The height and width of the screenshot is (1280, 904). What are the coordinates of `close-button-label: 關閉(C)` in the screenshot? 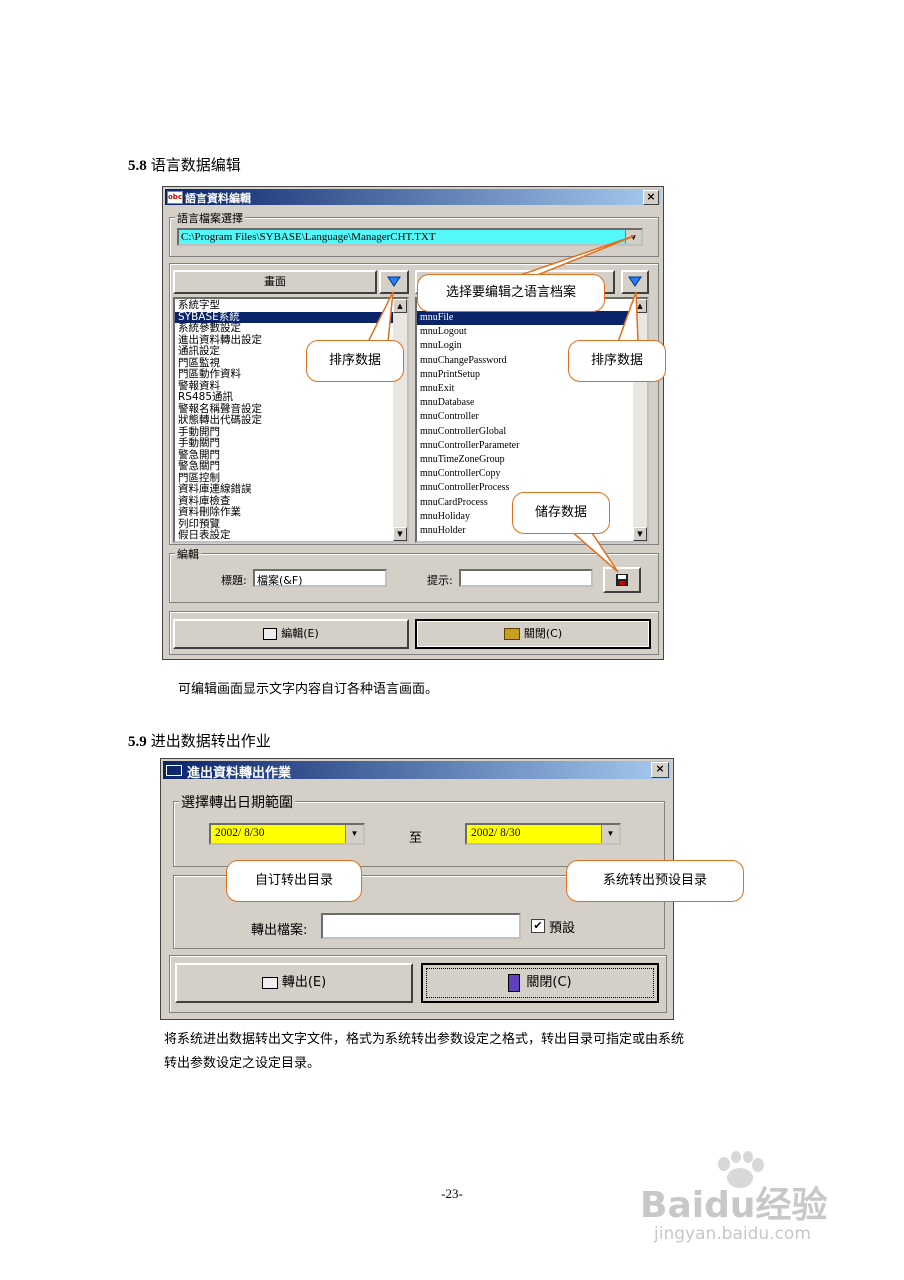 It's located at (549, 982).